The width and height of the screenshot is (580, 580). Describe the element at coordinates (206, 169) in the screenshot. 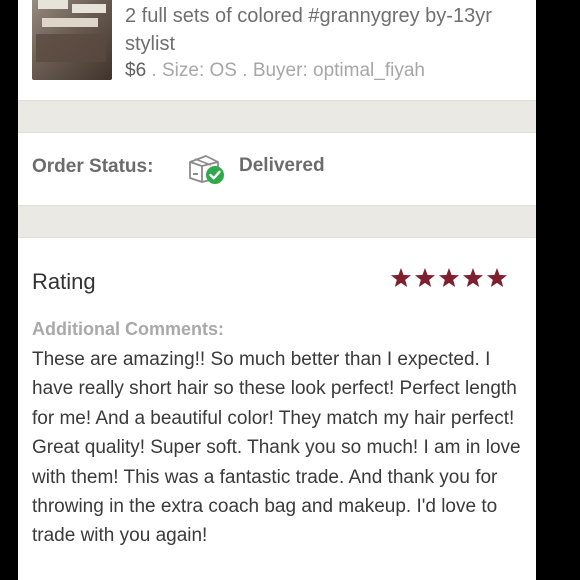

I see `box-delivered-check-icon` at that location.